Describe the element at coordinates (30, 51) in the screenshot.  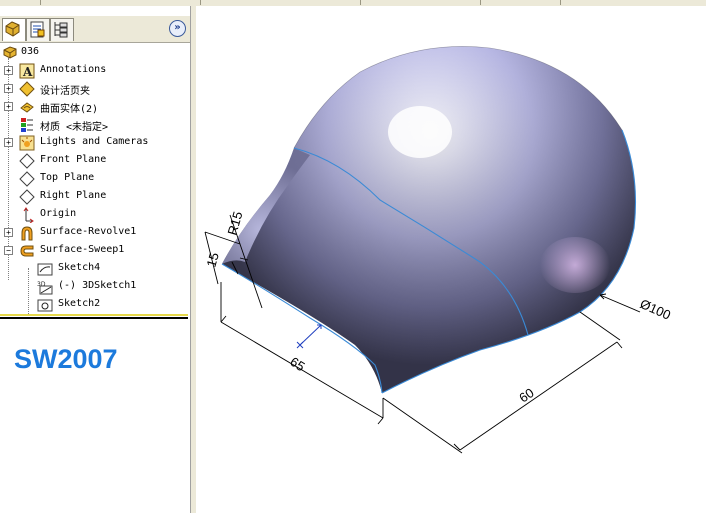
I see `tree-root-label: 036` at that location.